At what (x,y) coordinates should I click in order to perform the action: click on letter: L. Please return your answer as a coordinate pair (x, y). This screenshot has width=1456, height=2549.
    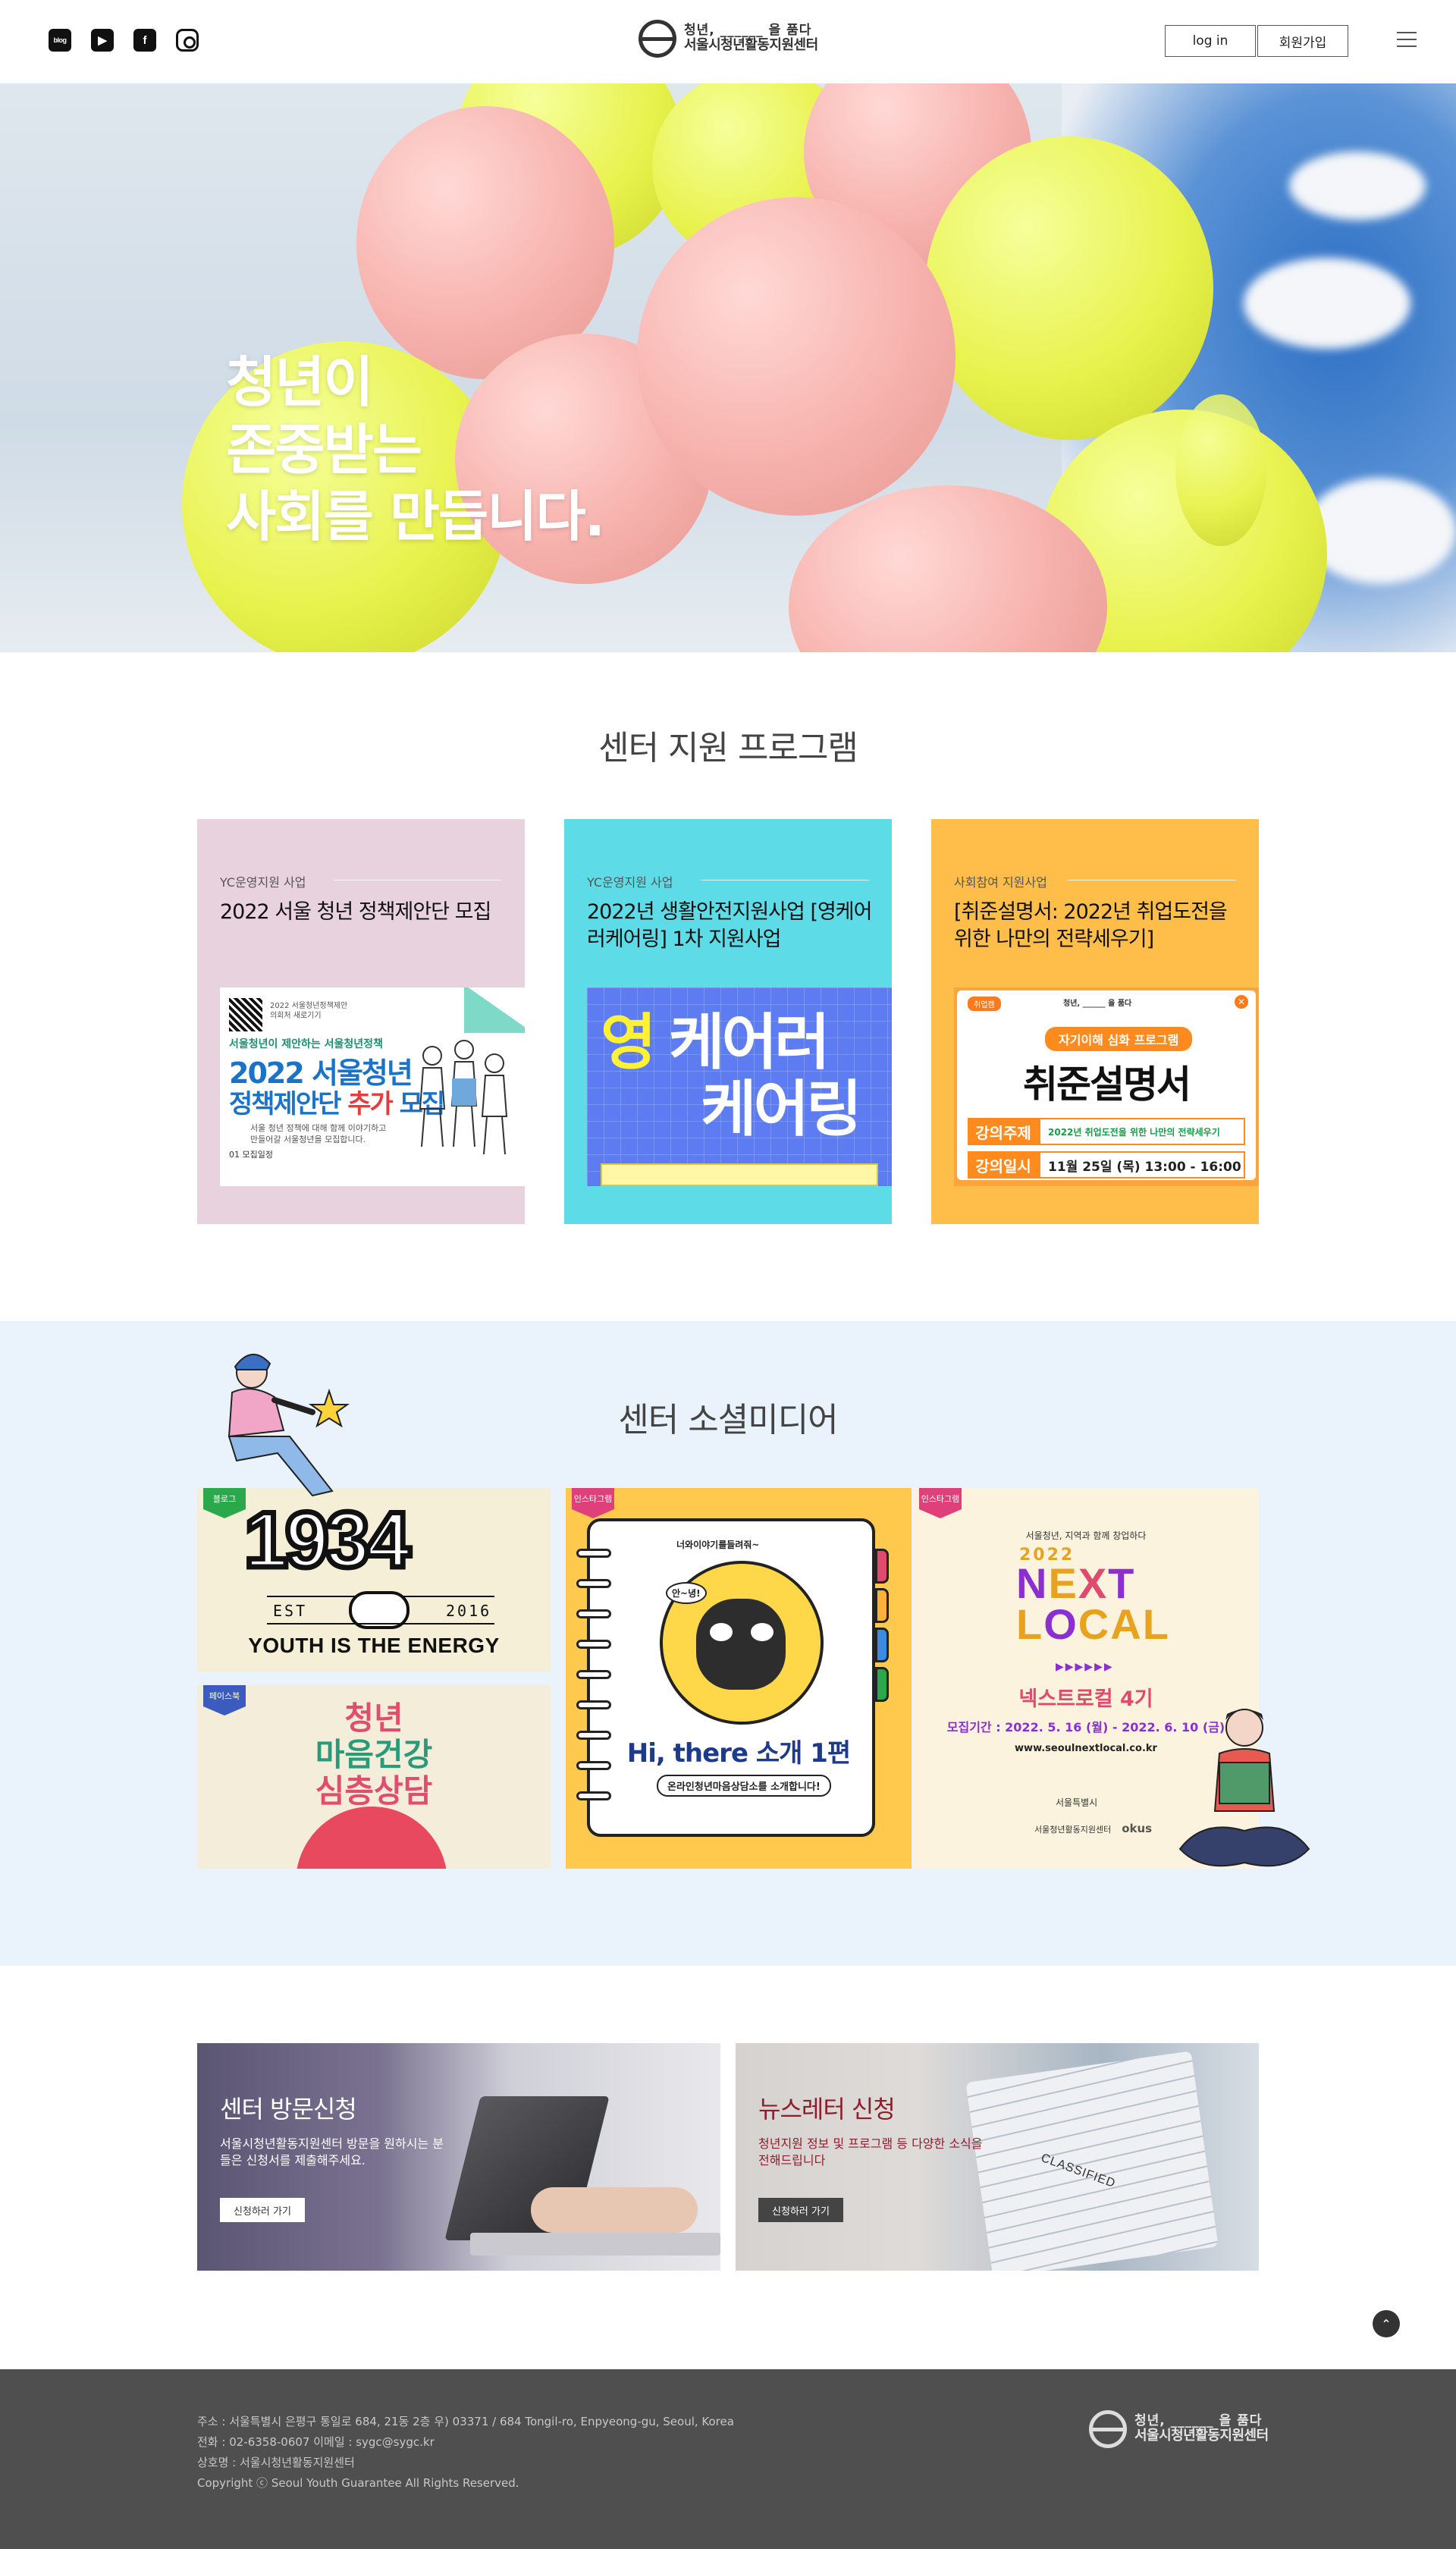
    Looking at the image, I should click on (1156, 1624).